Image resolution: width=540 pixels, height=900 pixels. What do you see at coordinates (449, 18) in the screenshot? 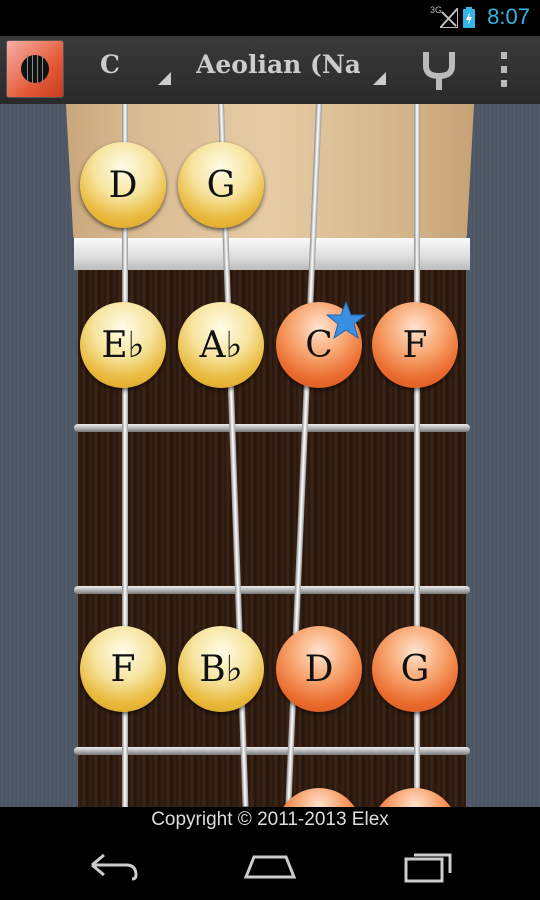
I see `signal-icon` at bounding box center [449, 18].